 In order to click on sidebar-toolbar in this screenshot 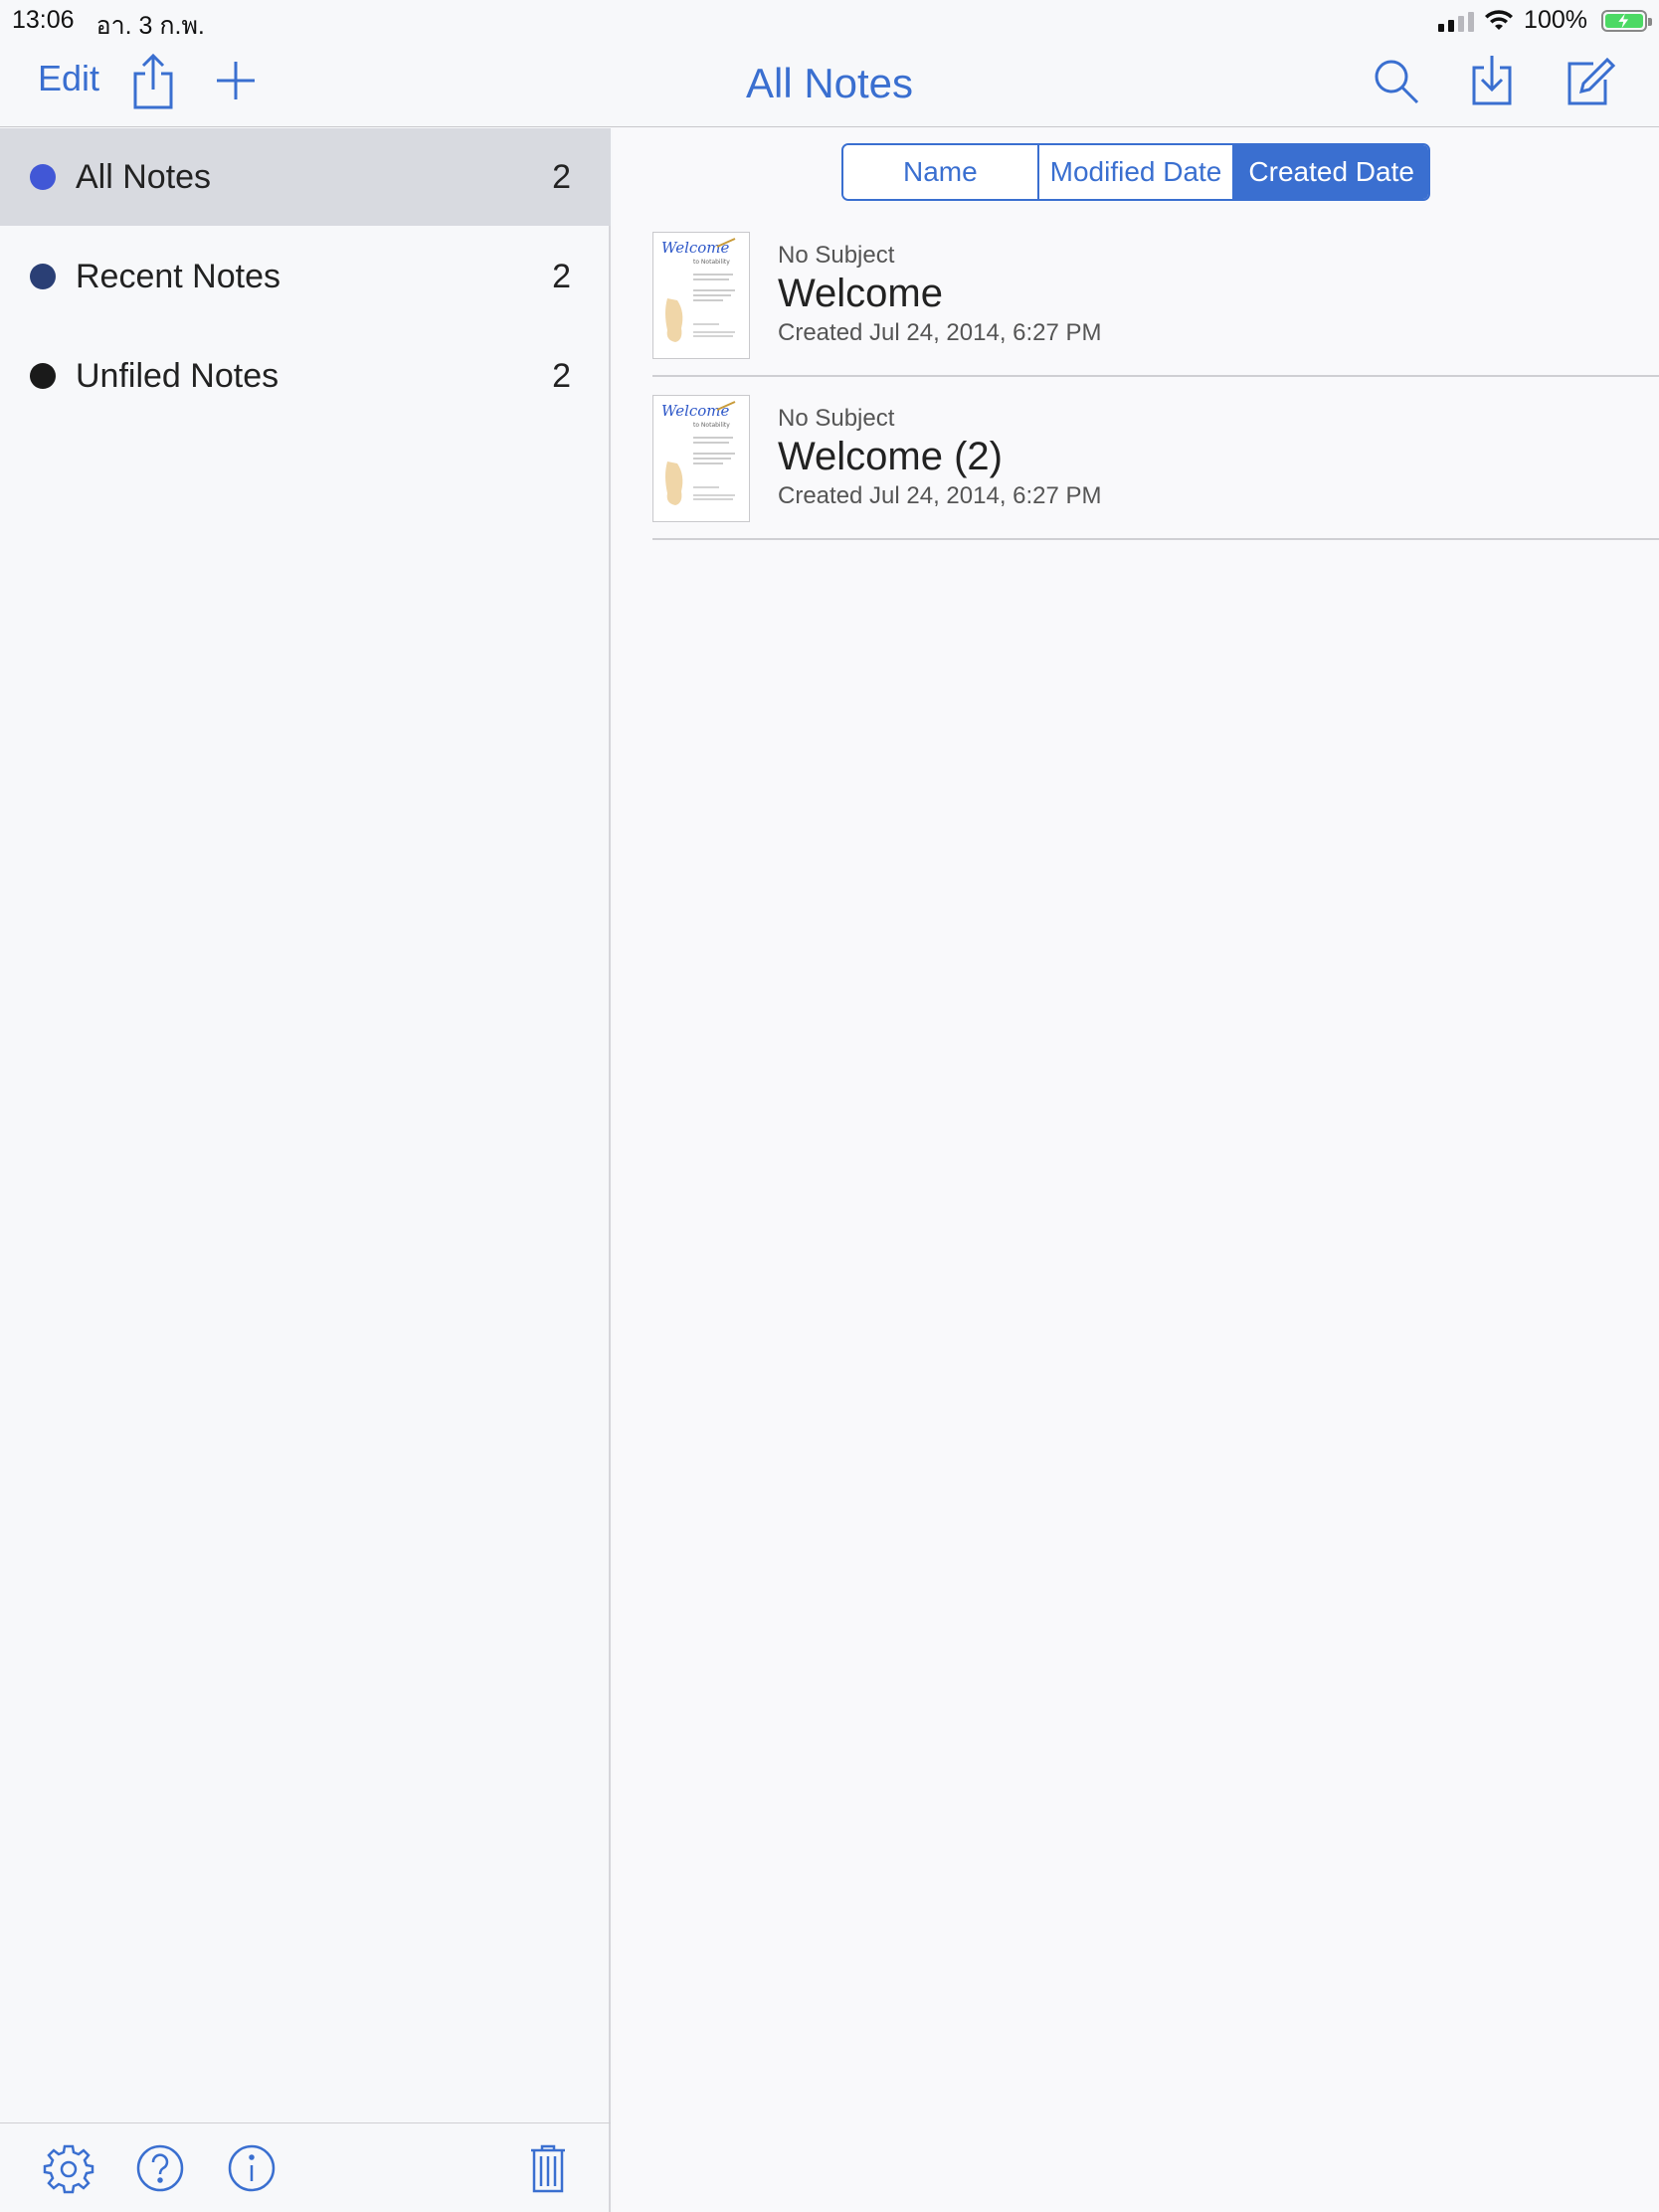, I will do `click(305, 2167)`.